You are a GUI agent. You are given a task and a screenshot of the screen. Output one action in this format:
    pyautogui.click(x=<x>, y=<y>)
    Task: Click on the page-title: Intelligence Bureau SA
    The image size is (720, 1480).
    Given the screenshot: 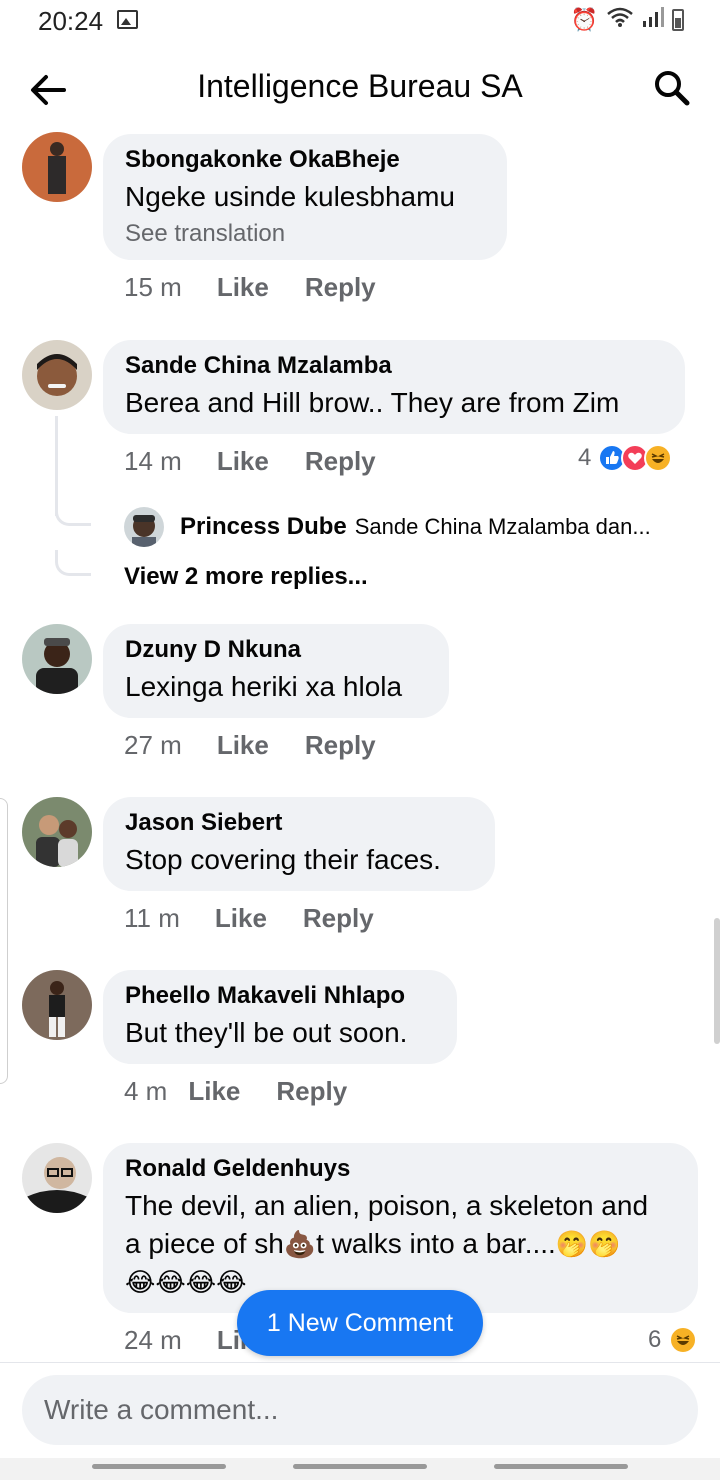 What is the action you would take?
    pyautogui.click(x=360, y=86)
    